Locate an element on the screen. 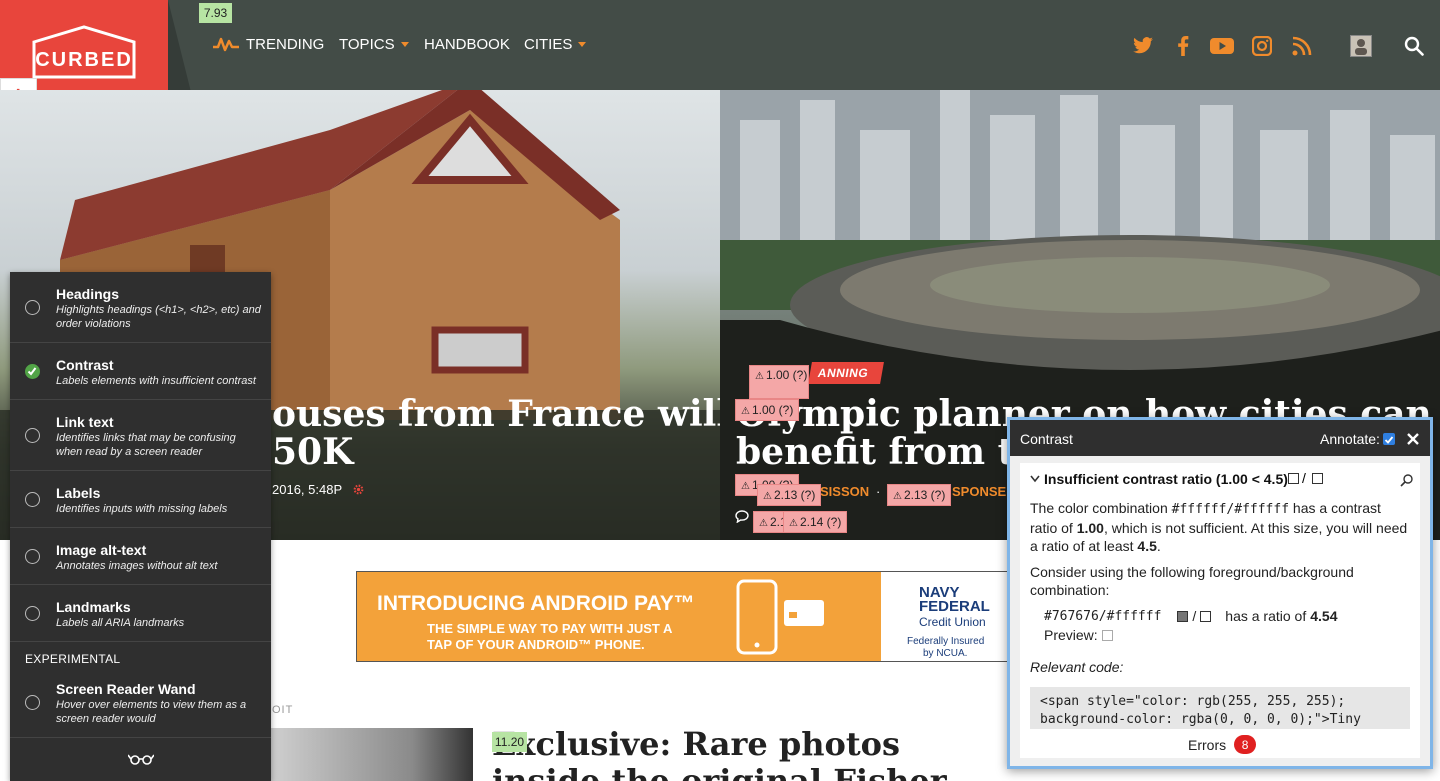 This screenshot has width=1440, height=781. article-title-line-1: Exclusive: Rare photos is located at coordinates (696, 744).